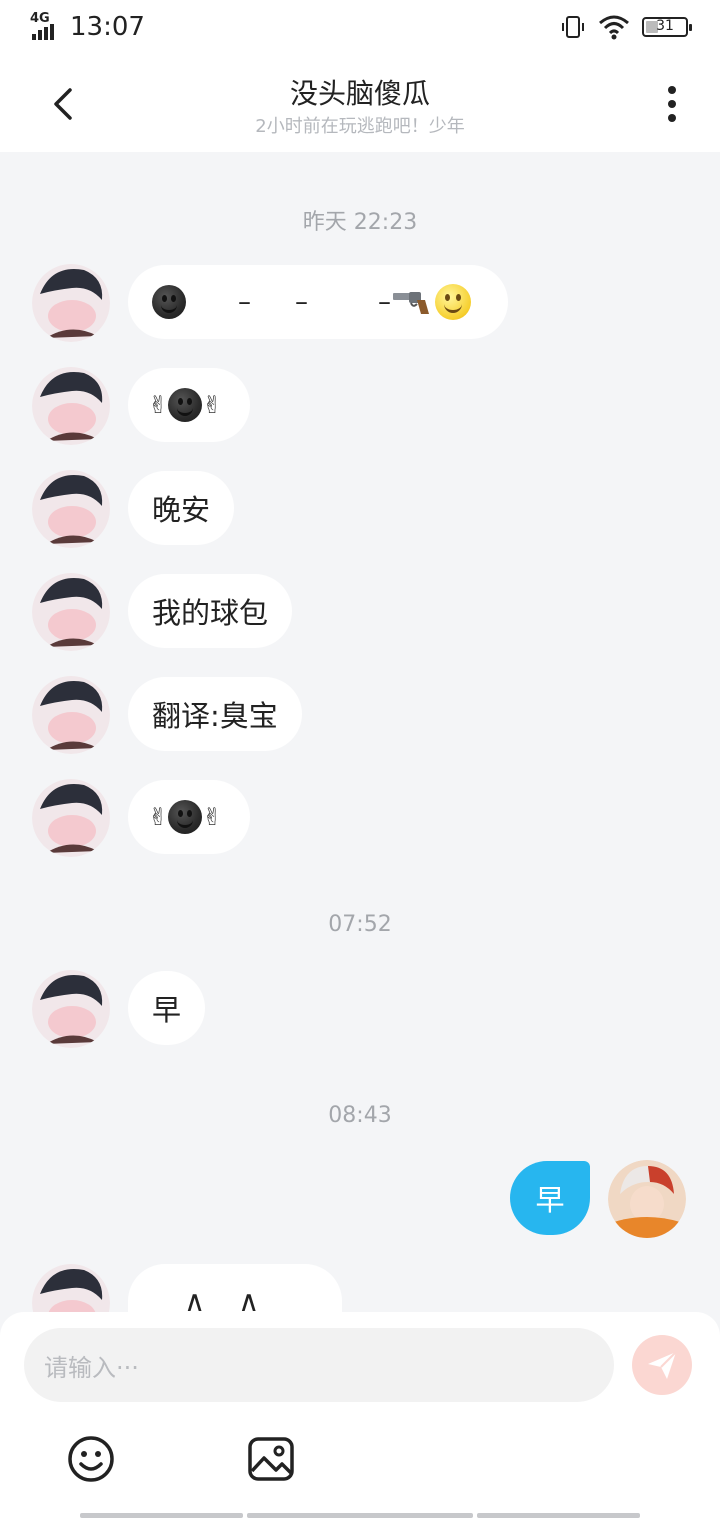 The image size is (720, 1520). I want to click on message-text: ∧ _ ∧, so click(222, 1298).